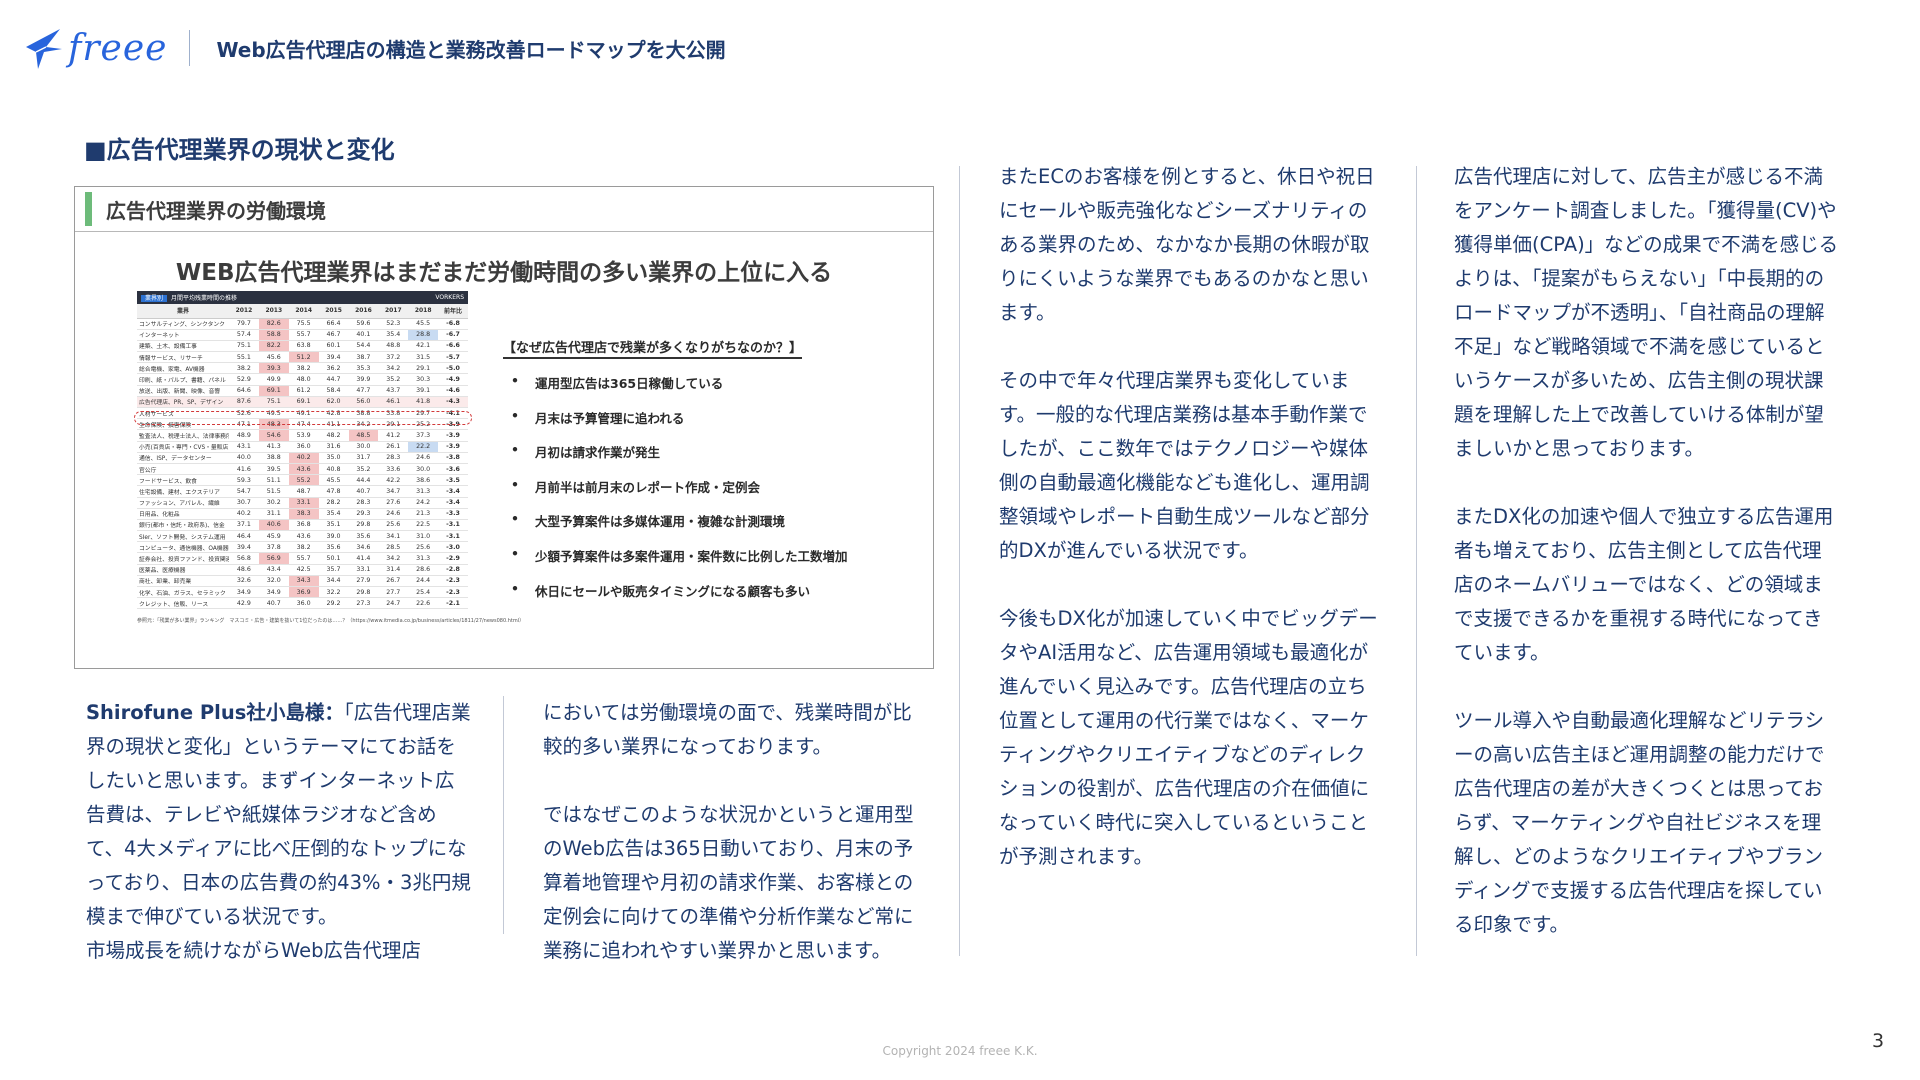 This screenshot has width=1920, height=1080. Describe the element at coordinates (393, 311) in the screenshot. I see `table-column-header: 2017` at that location.